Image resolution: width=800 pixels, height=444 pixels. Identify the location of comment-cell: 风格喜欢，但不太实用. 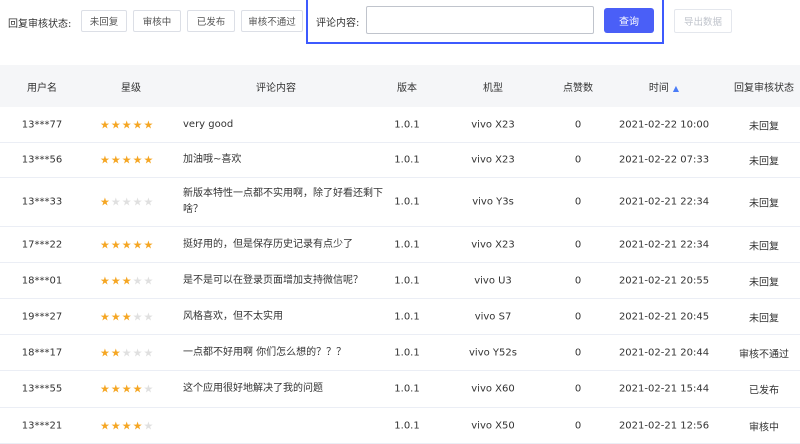
(233, 316).